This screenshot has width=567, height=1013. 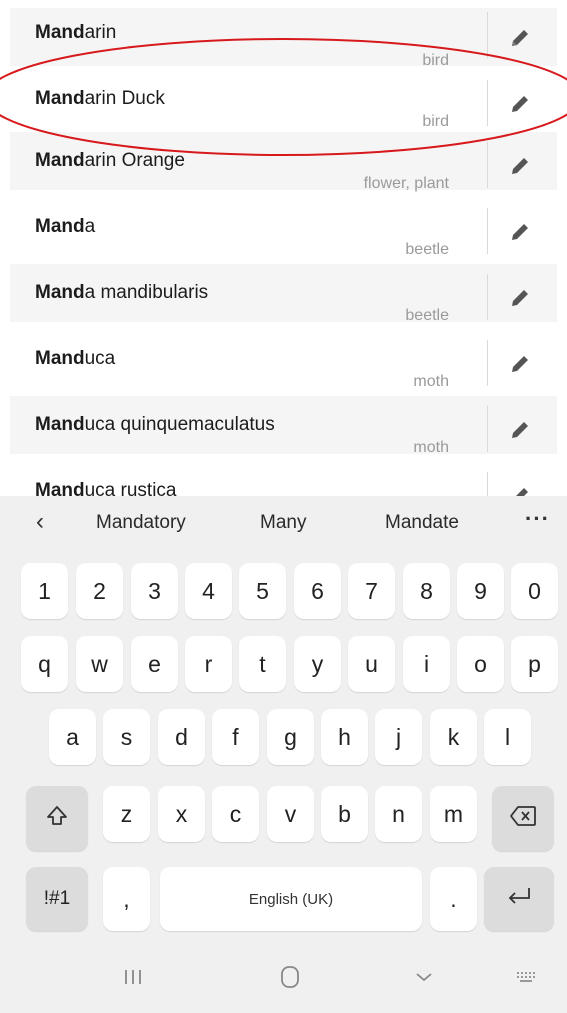 What do you see at coordinates (371, 591) in the screenshot?
I see `key-7: 7` at bounding box center [371, 591].